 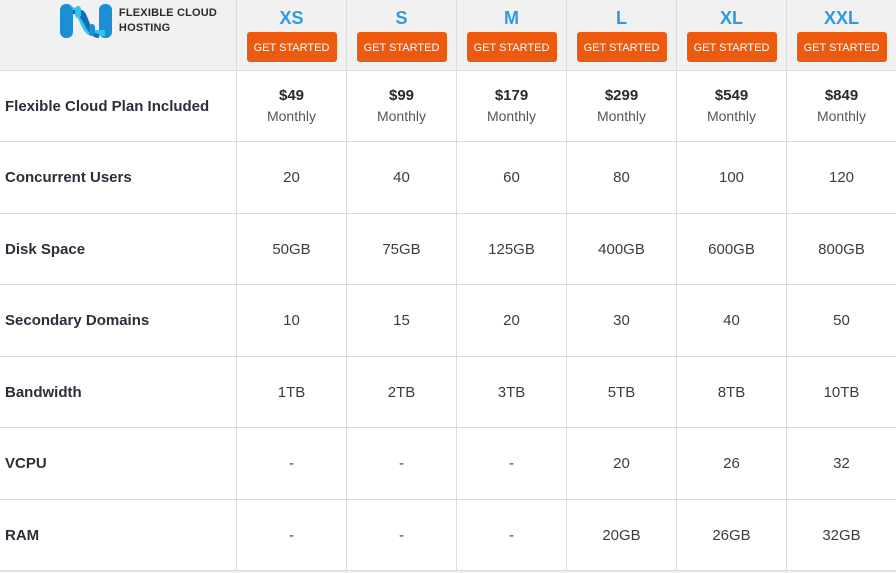 What do you see at coordinates (841, 46) in the screenshot?
I see `get-started-button-xxl: GET STARTED` at bounding box center [841, 46].